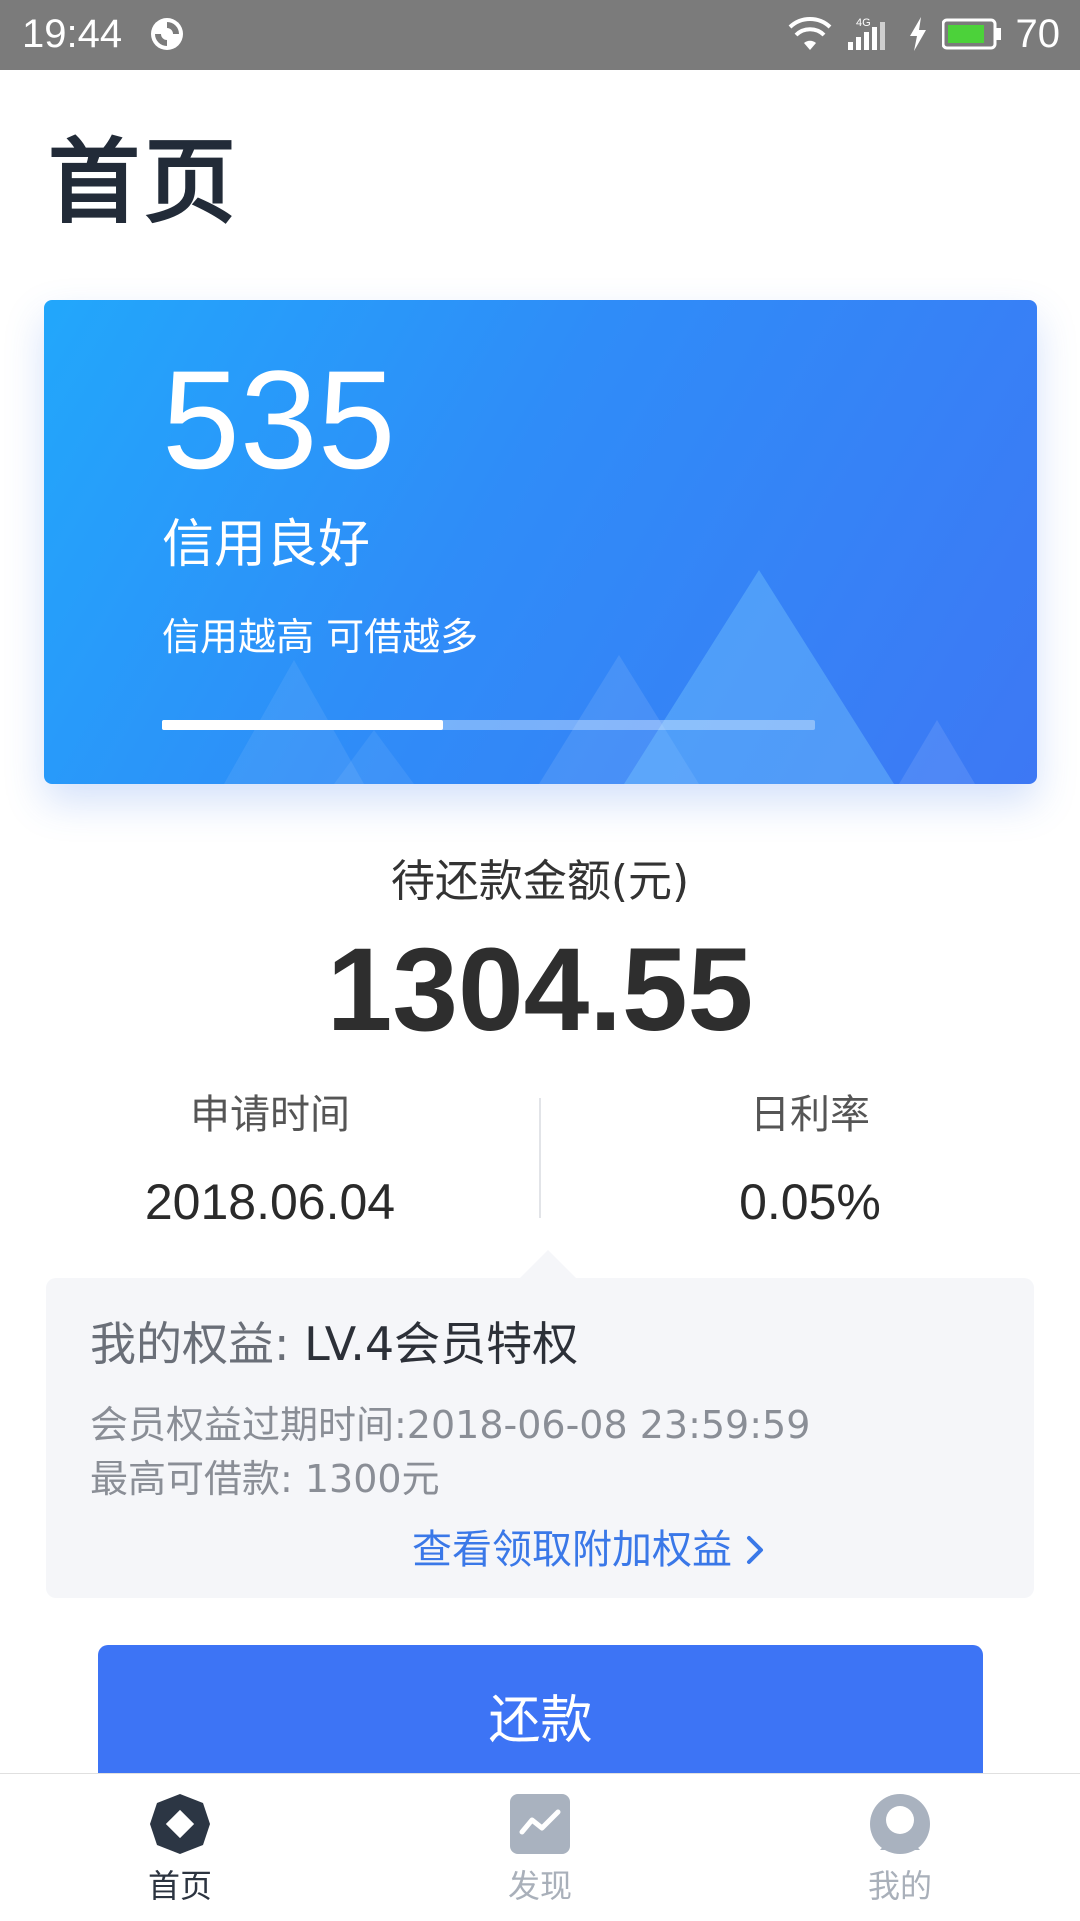 This screenshot has height=1921, width=1080. Describe the element at coordinates (302, 725) in the screenshot. I see `credit-progress-fill` at that location.